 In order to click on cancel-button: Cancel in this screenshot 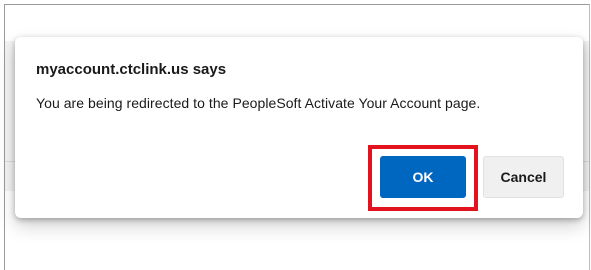, I will do `click(523, 177)`.